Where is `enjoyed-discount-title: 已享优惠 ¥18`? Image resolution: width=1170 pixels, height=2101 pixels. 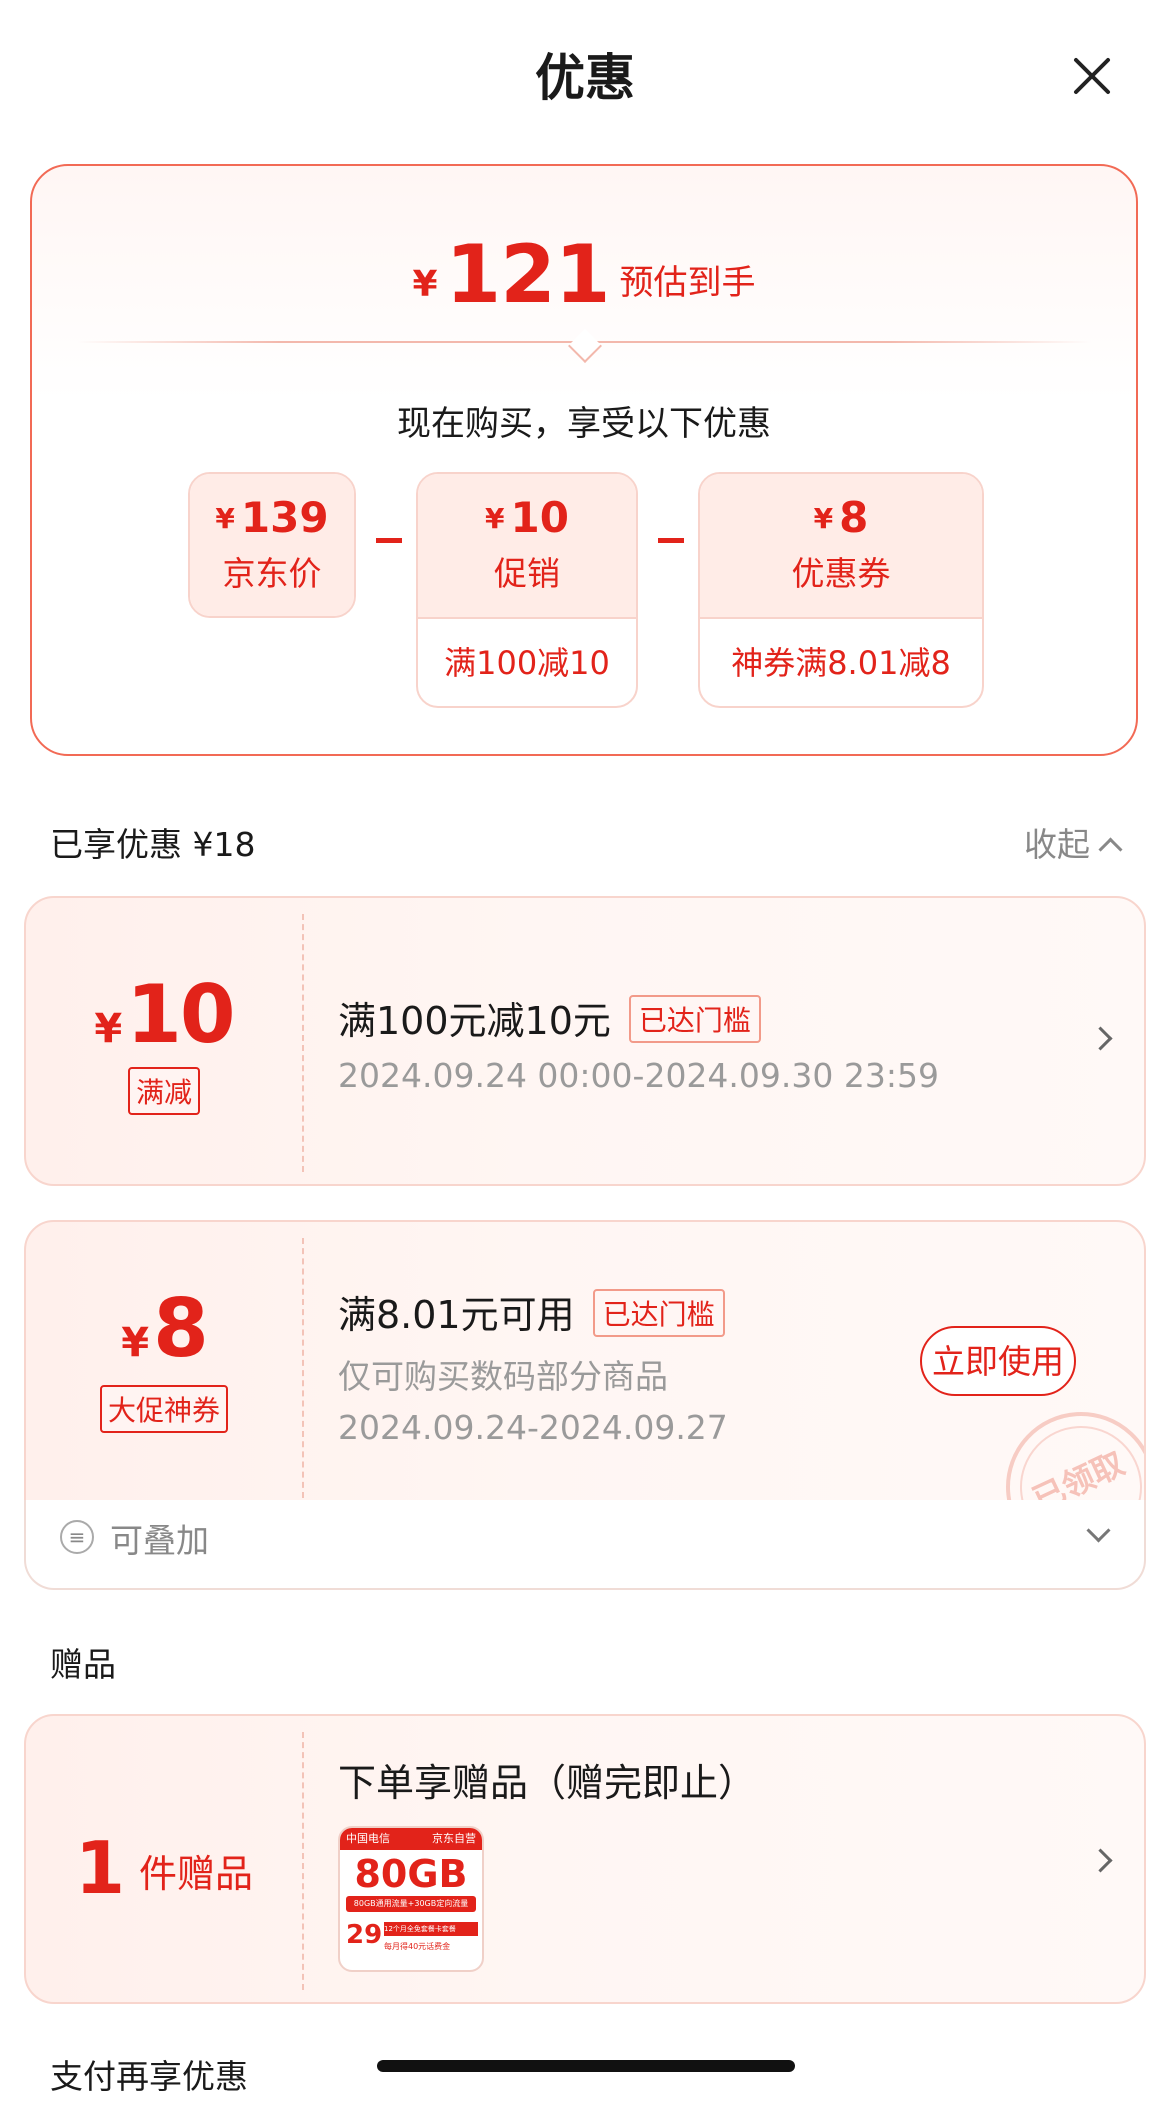 enjoyed-discount-title: 已享优惠 ¥18 is located at coordinates (153, 844).